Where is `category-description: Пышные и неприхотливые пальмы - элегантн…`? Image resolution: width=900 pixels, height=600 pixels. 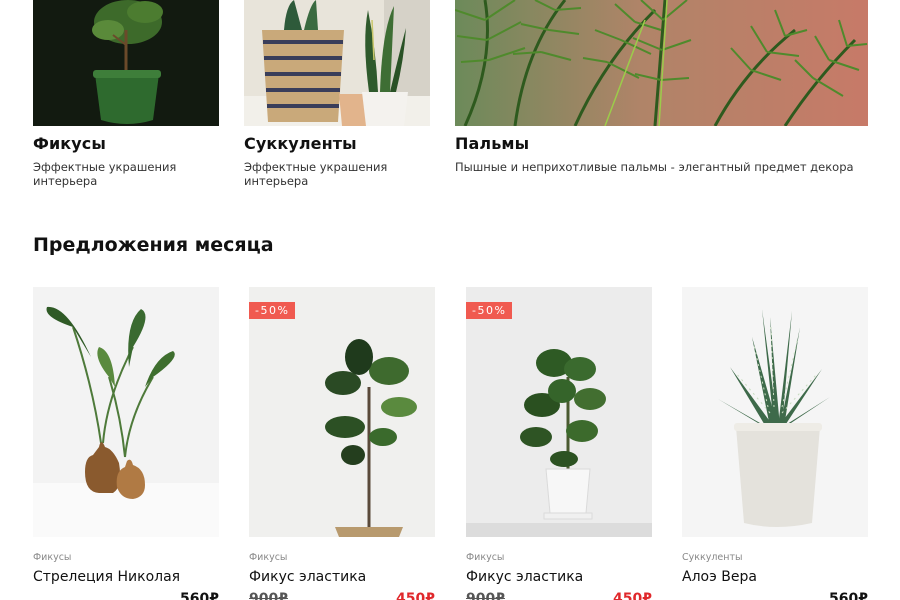 category-description: Пышные и неприхотливые пальмы - элегантн… is located at coordinates (654, 167).